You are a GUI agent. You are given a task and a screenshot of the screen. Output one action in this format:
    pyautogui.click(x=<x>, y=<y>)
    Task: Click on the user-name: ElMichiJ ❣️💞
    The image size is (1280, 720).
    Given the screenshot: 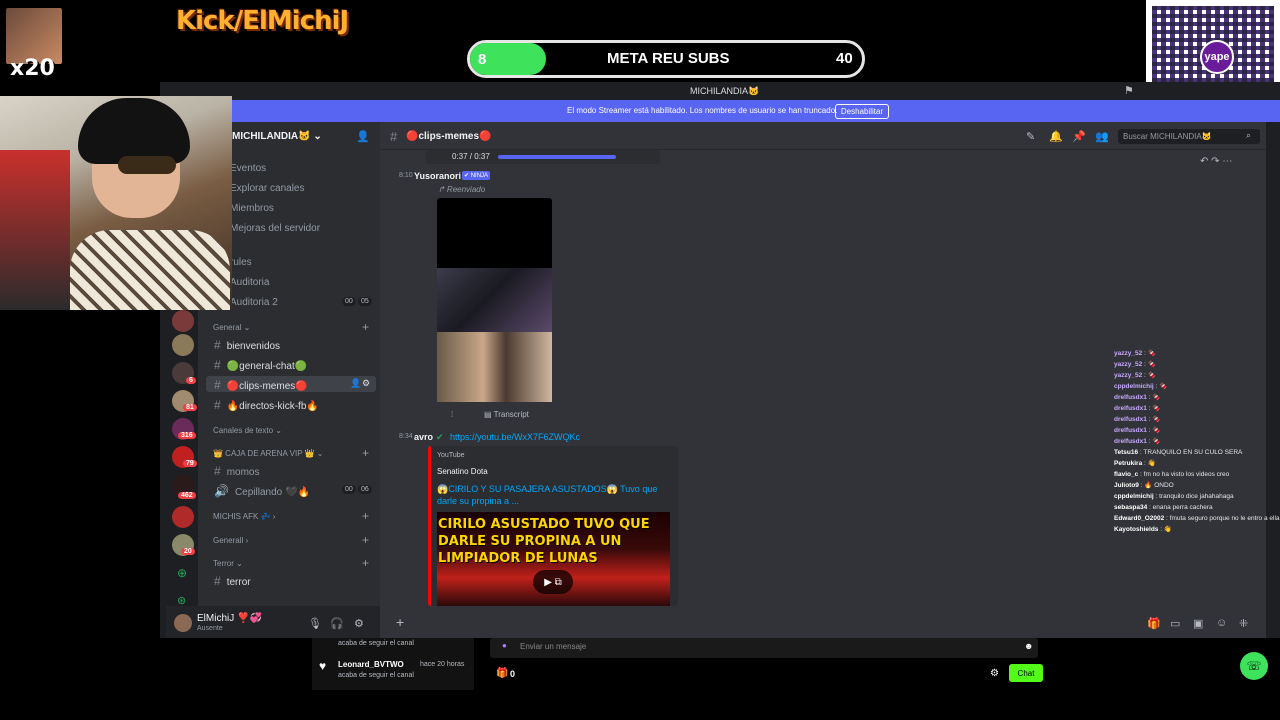 What is the action you would take?
    pyautogui.click(x=229, y=618)
    